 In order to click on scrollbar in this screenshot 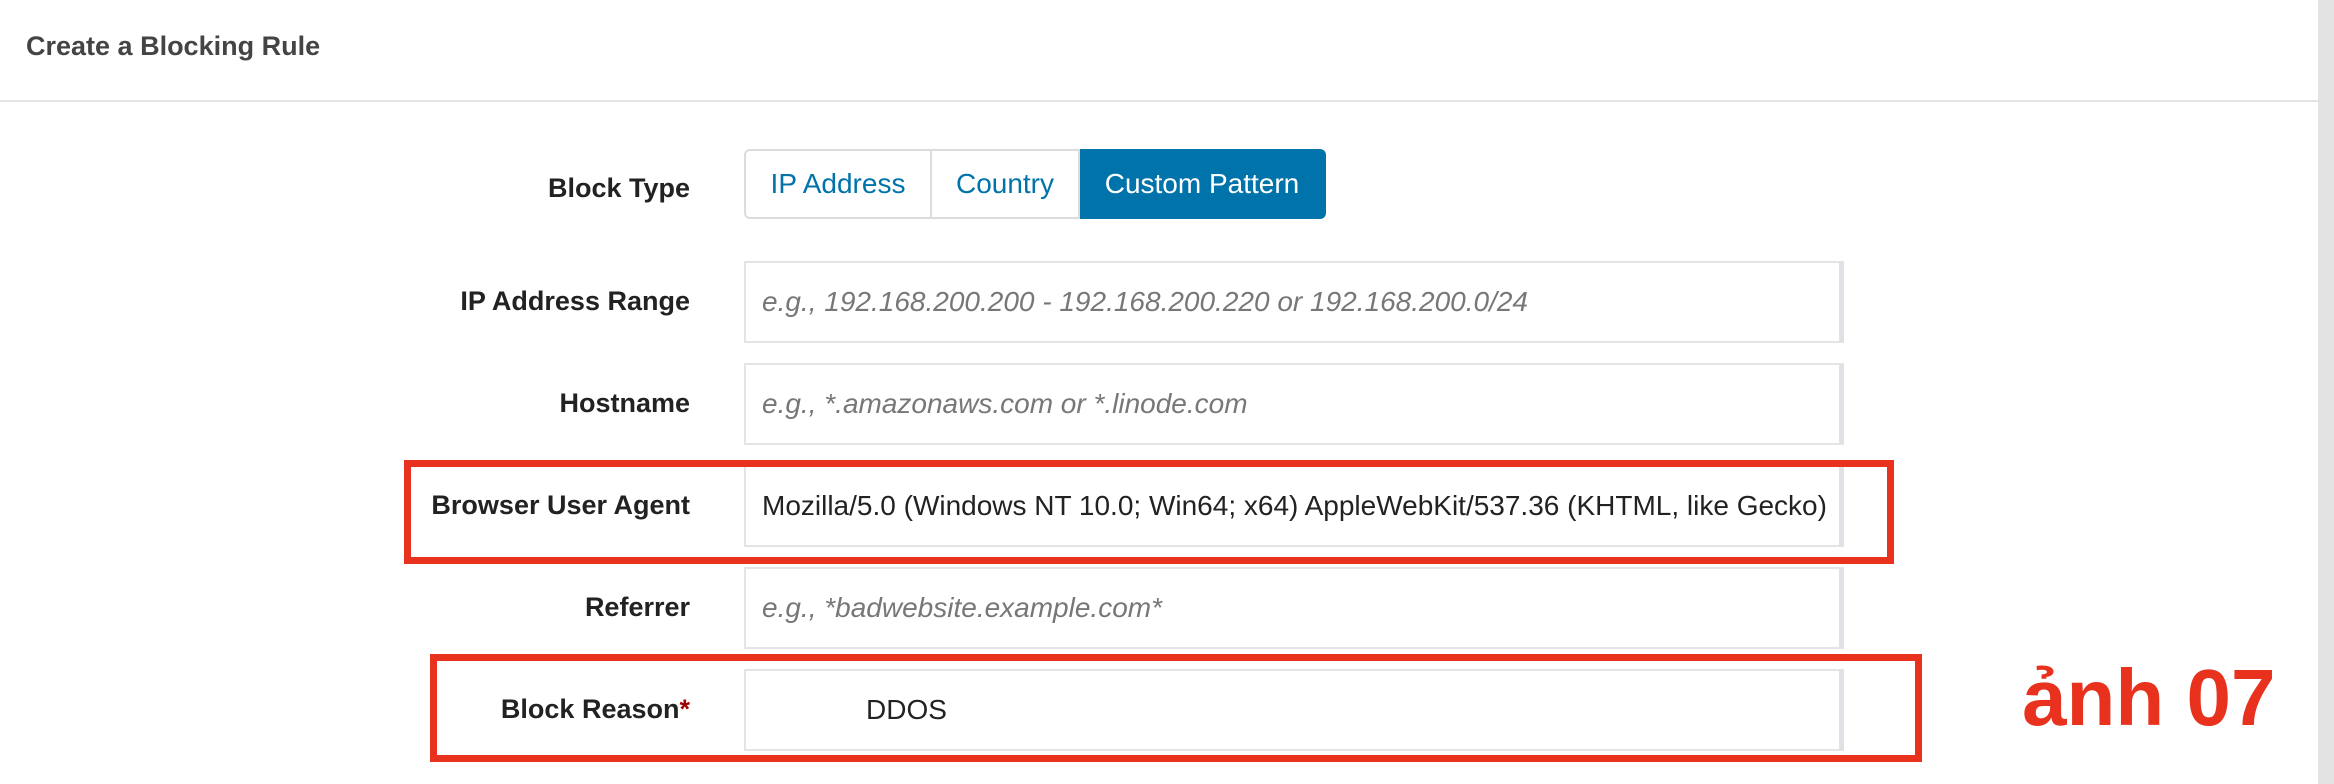, I will do `click(2326, 392)`.